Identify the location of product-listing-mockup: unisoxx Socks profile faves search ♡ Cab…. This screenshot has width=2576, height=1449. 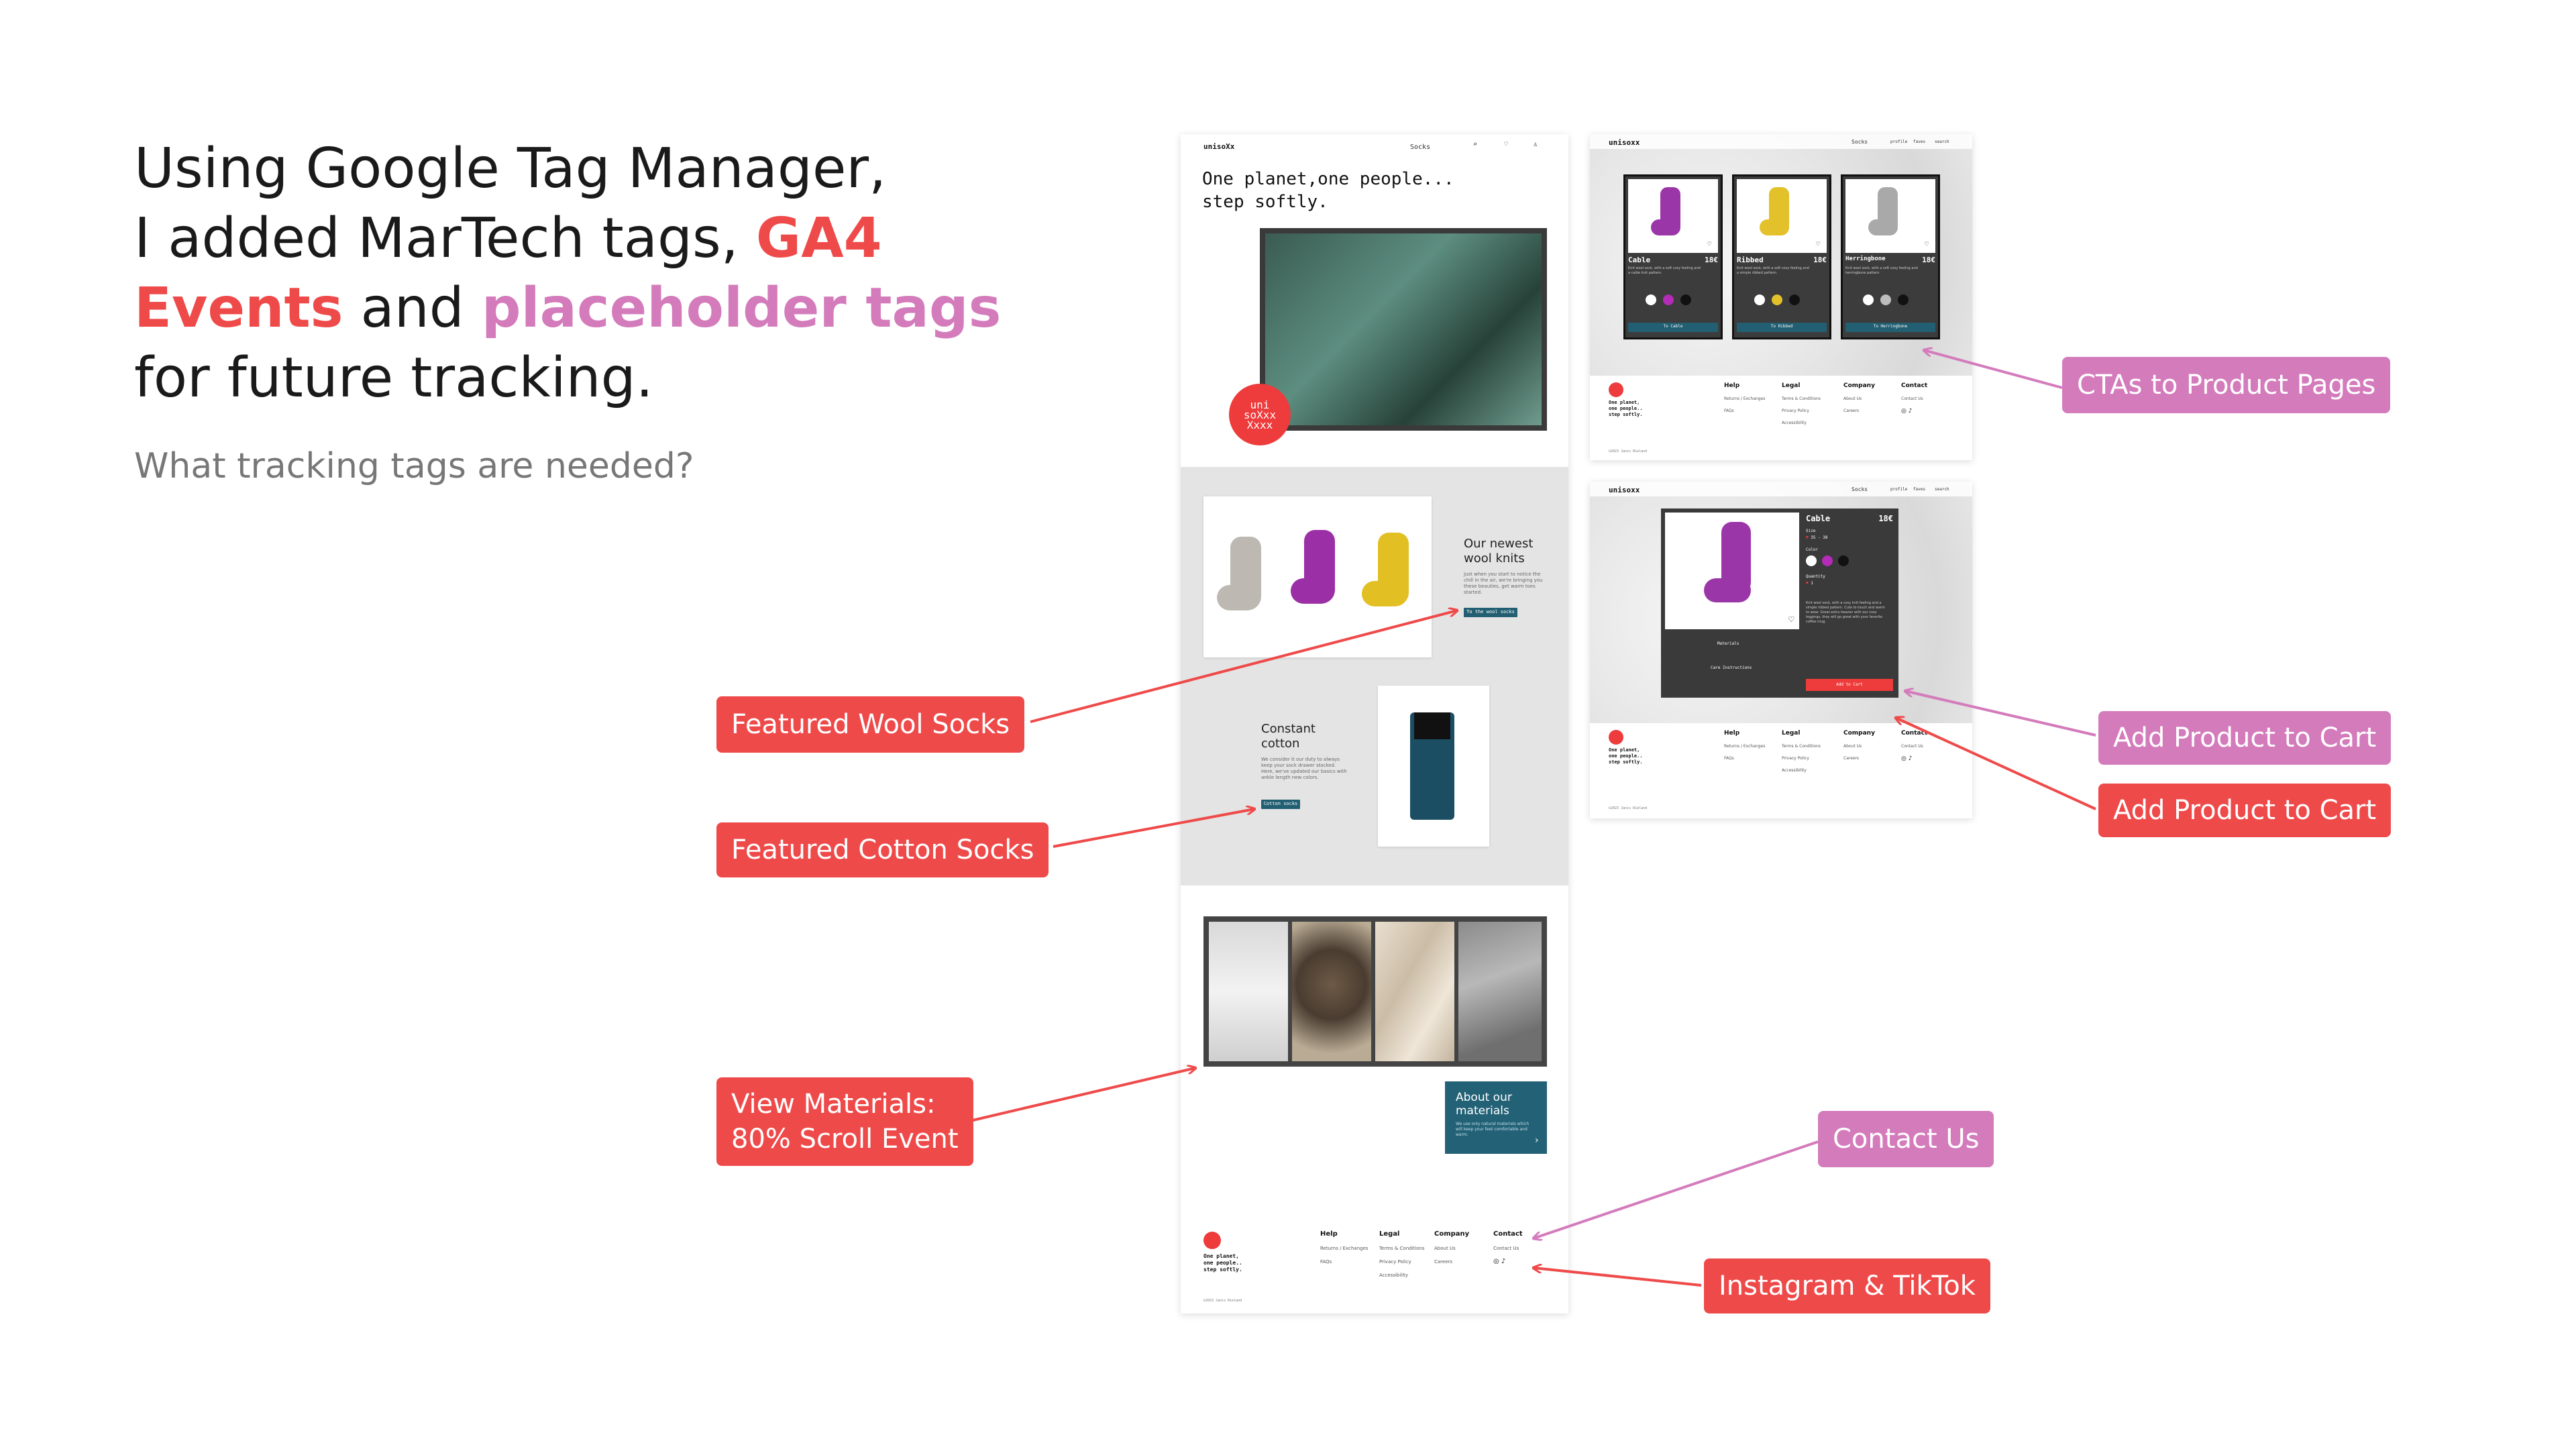
(1781, 297).